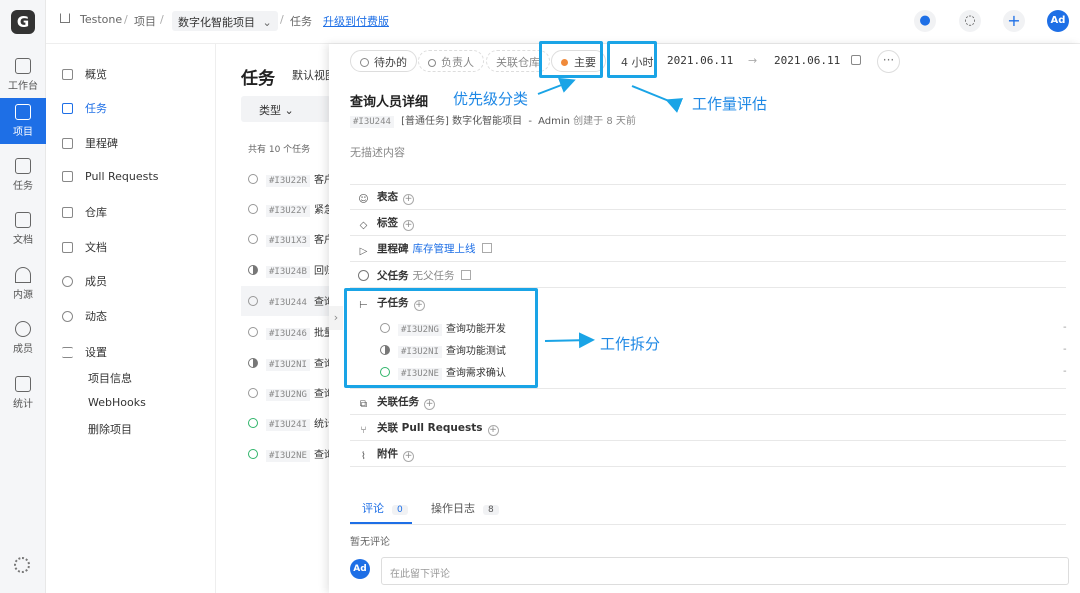  Describe the element at coordinates (65, 18) in the screenshot. I see `home-icon` at that location.